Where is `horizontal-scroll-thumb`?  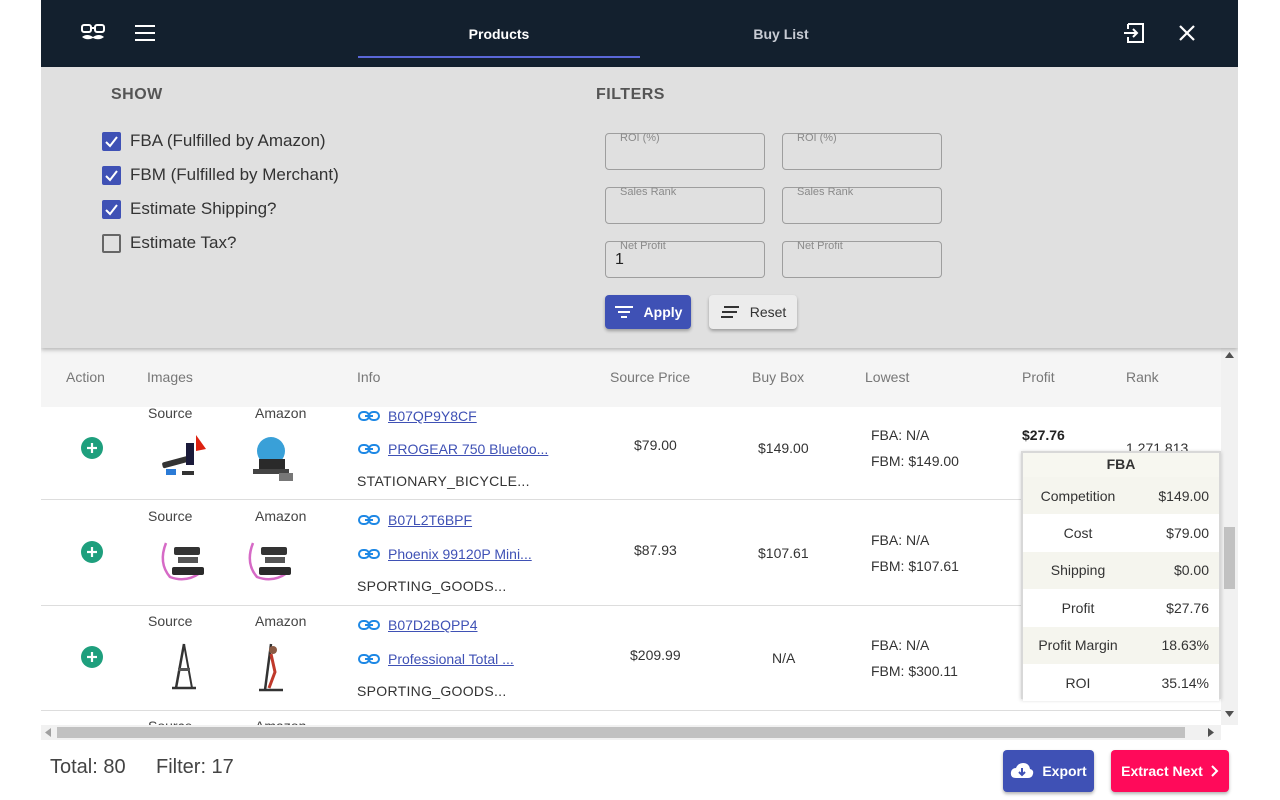
horizontal-scroll-thumb is located at coordinates (621, 732).